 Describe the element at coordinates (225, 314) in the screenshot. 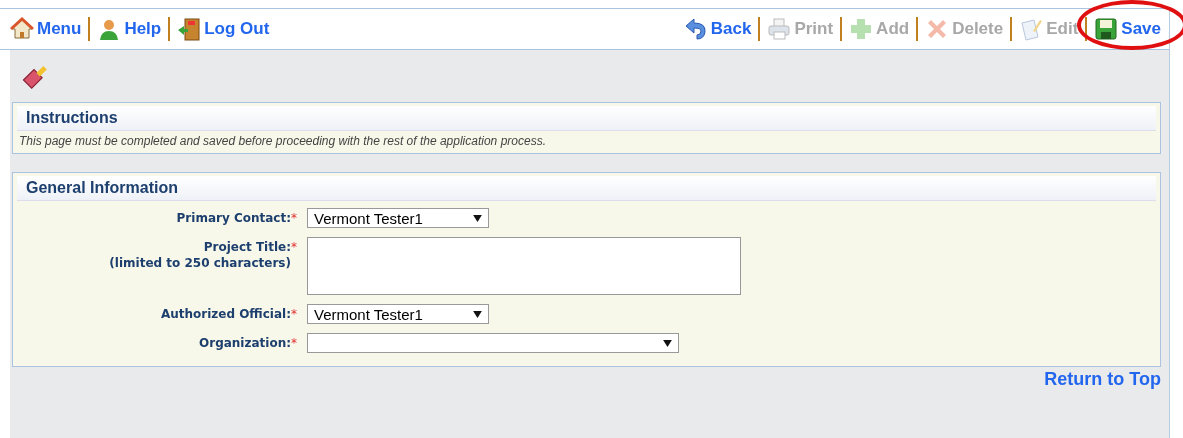

I see `field-label: Authorized Official:` at that location.